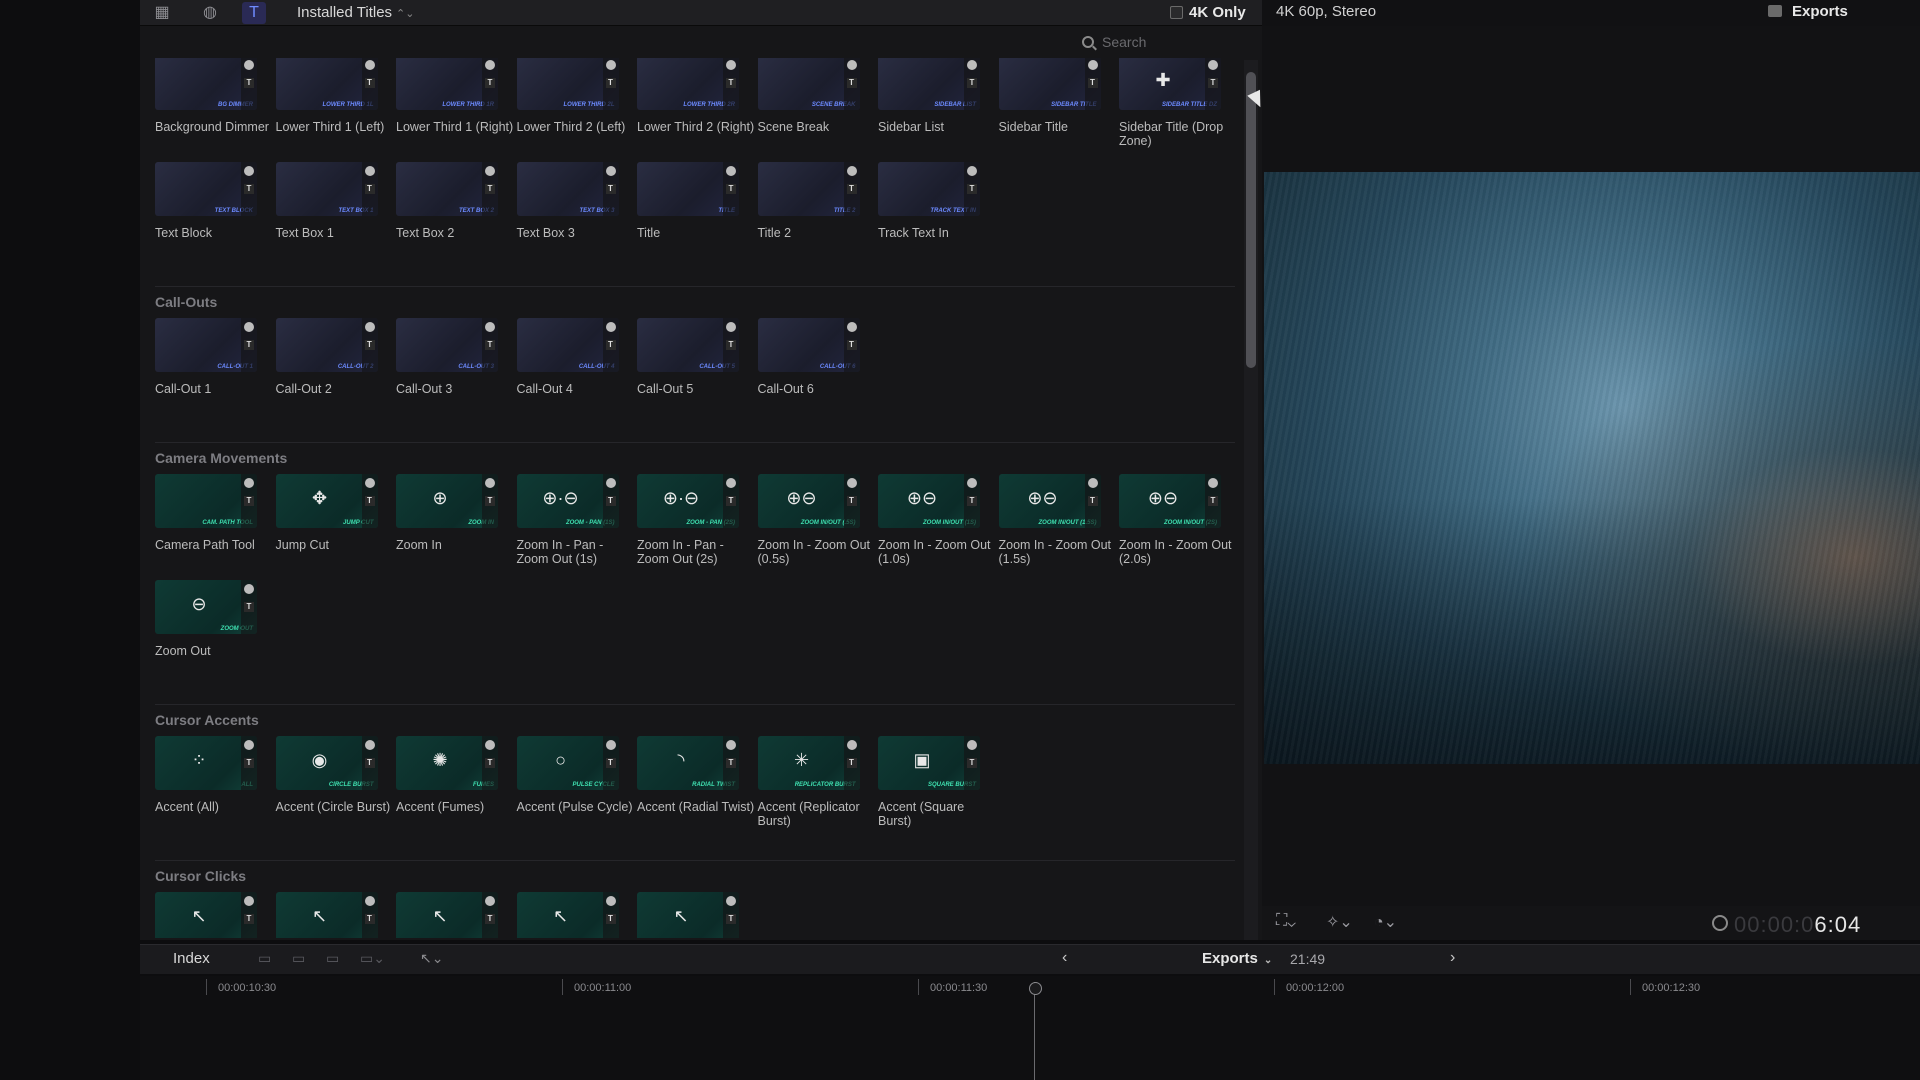  What do you see at coordinates (326, 501) in the screenshot?
I see `title-thumbnail: ✥ JUMP CUT T` at bounding box center [326, 501].